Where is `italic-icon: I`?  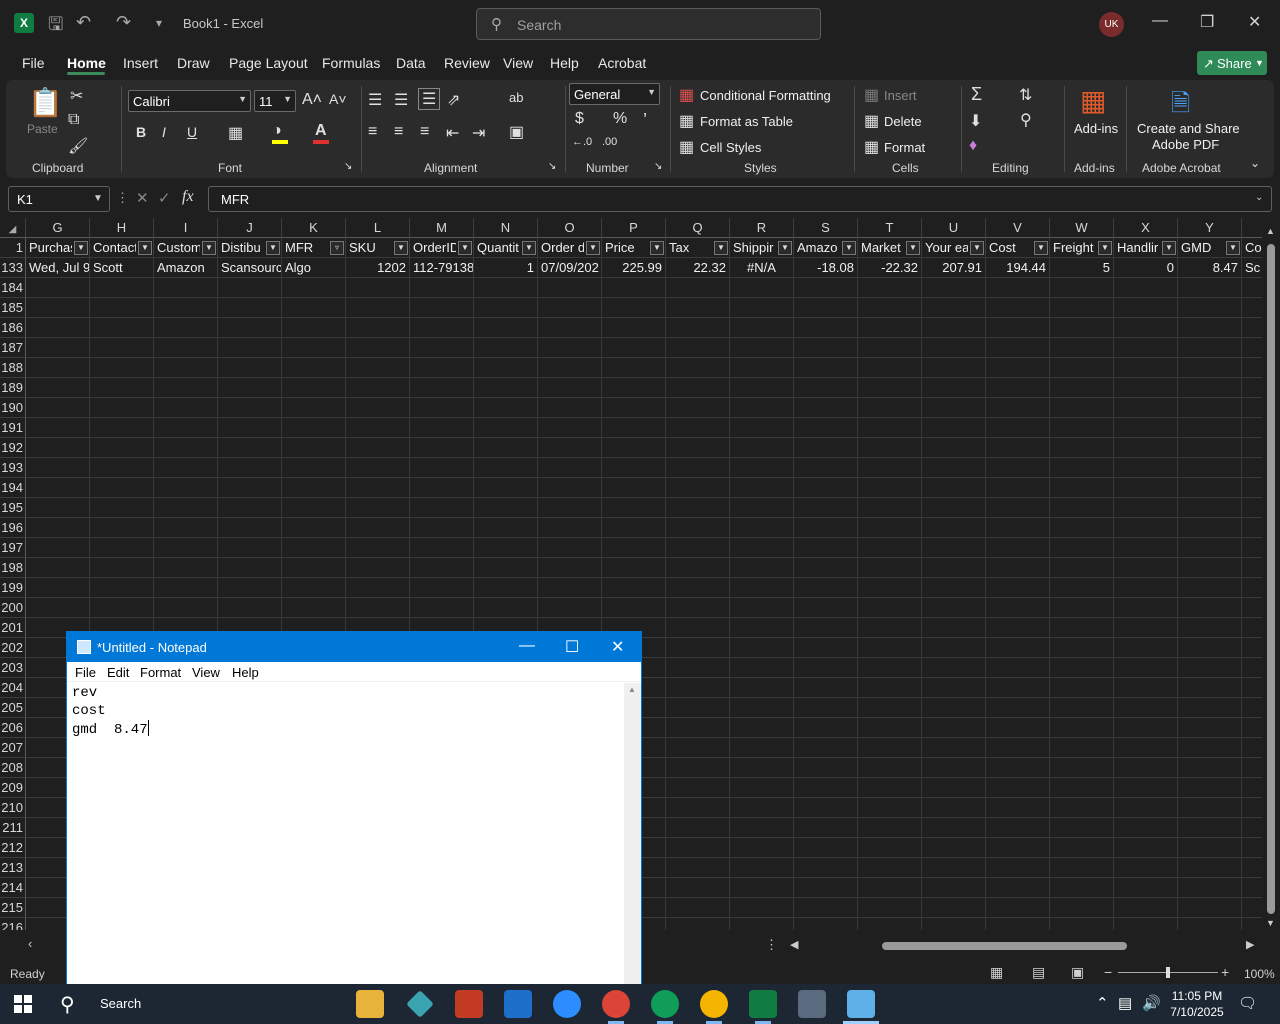
italic-icon: I is located at coordinates (164, 132).